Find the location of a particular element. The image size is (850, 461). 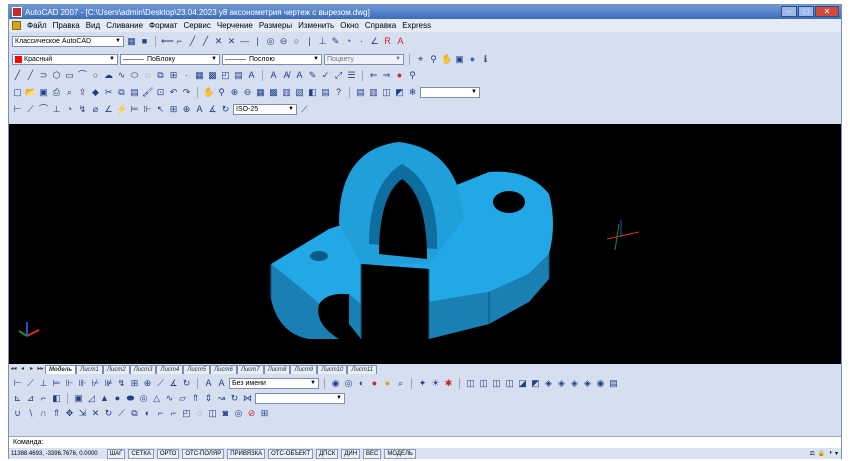

properties-icon: ▦ is located at coordinates (260, 92).